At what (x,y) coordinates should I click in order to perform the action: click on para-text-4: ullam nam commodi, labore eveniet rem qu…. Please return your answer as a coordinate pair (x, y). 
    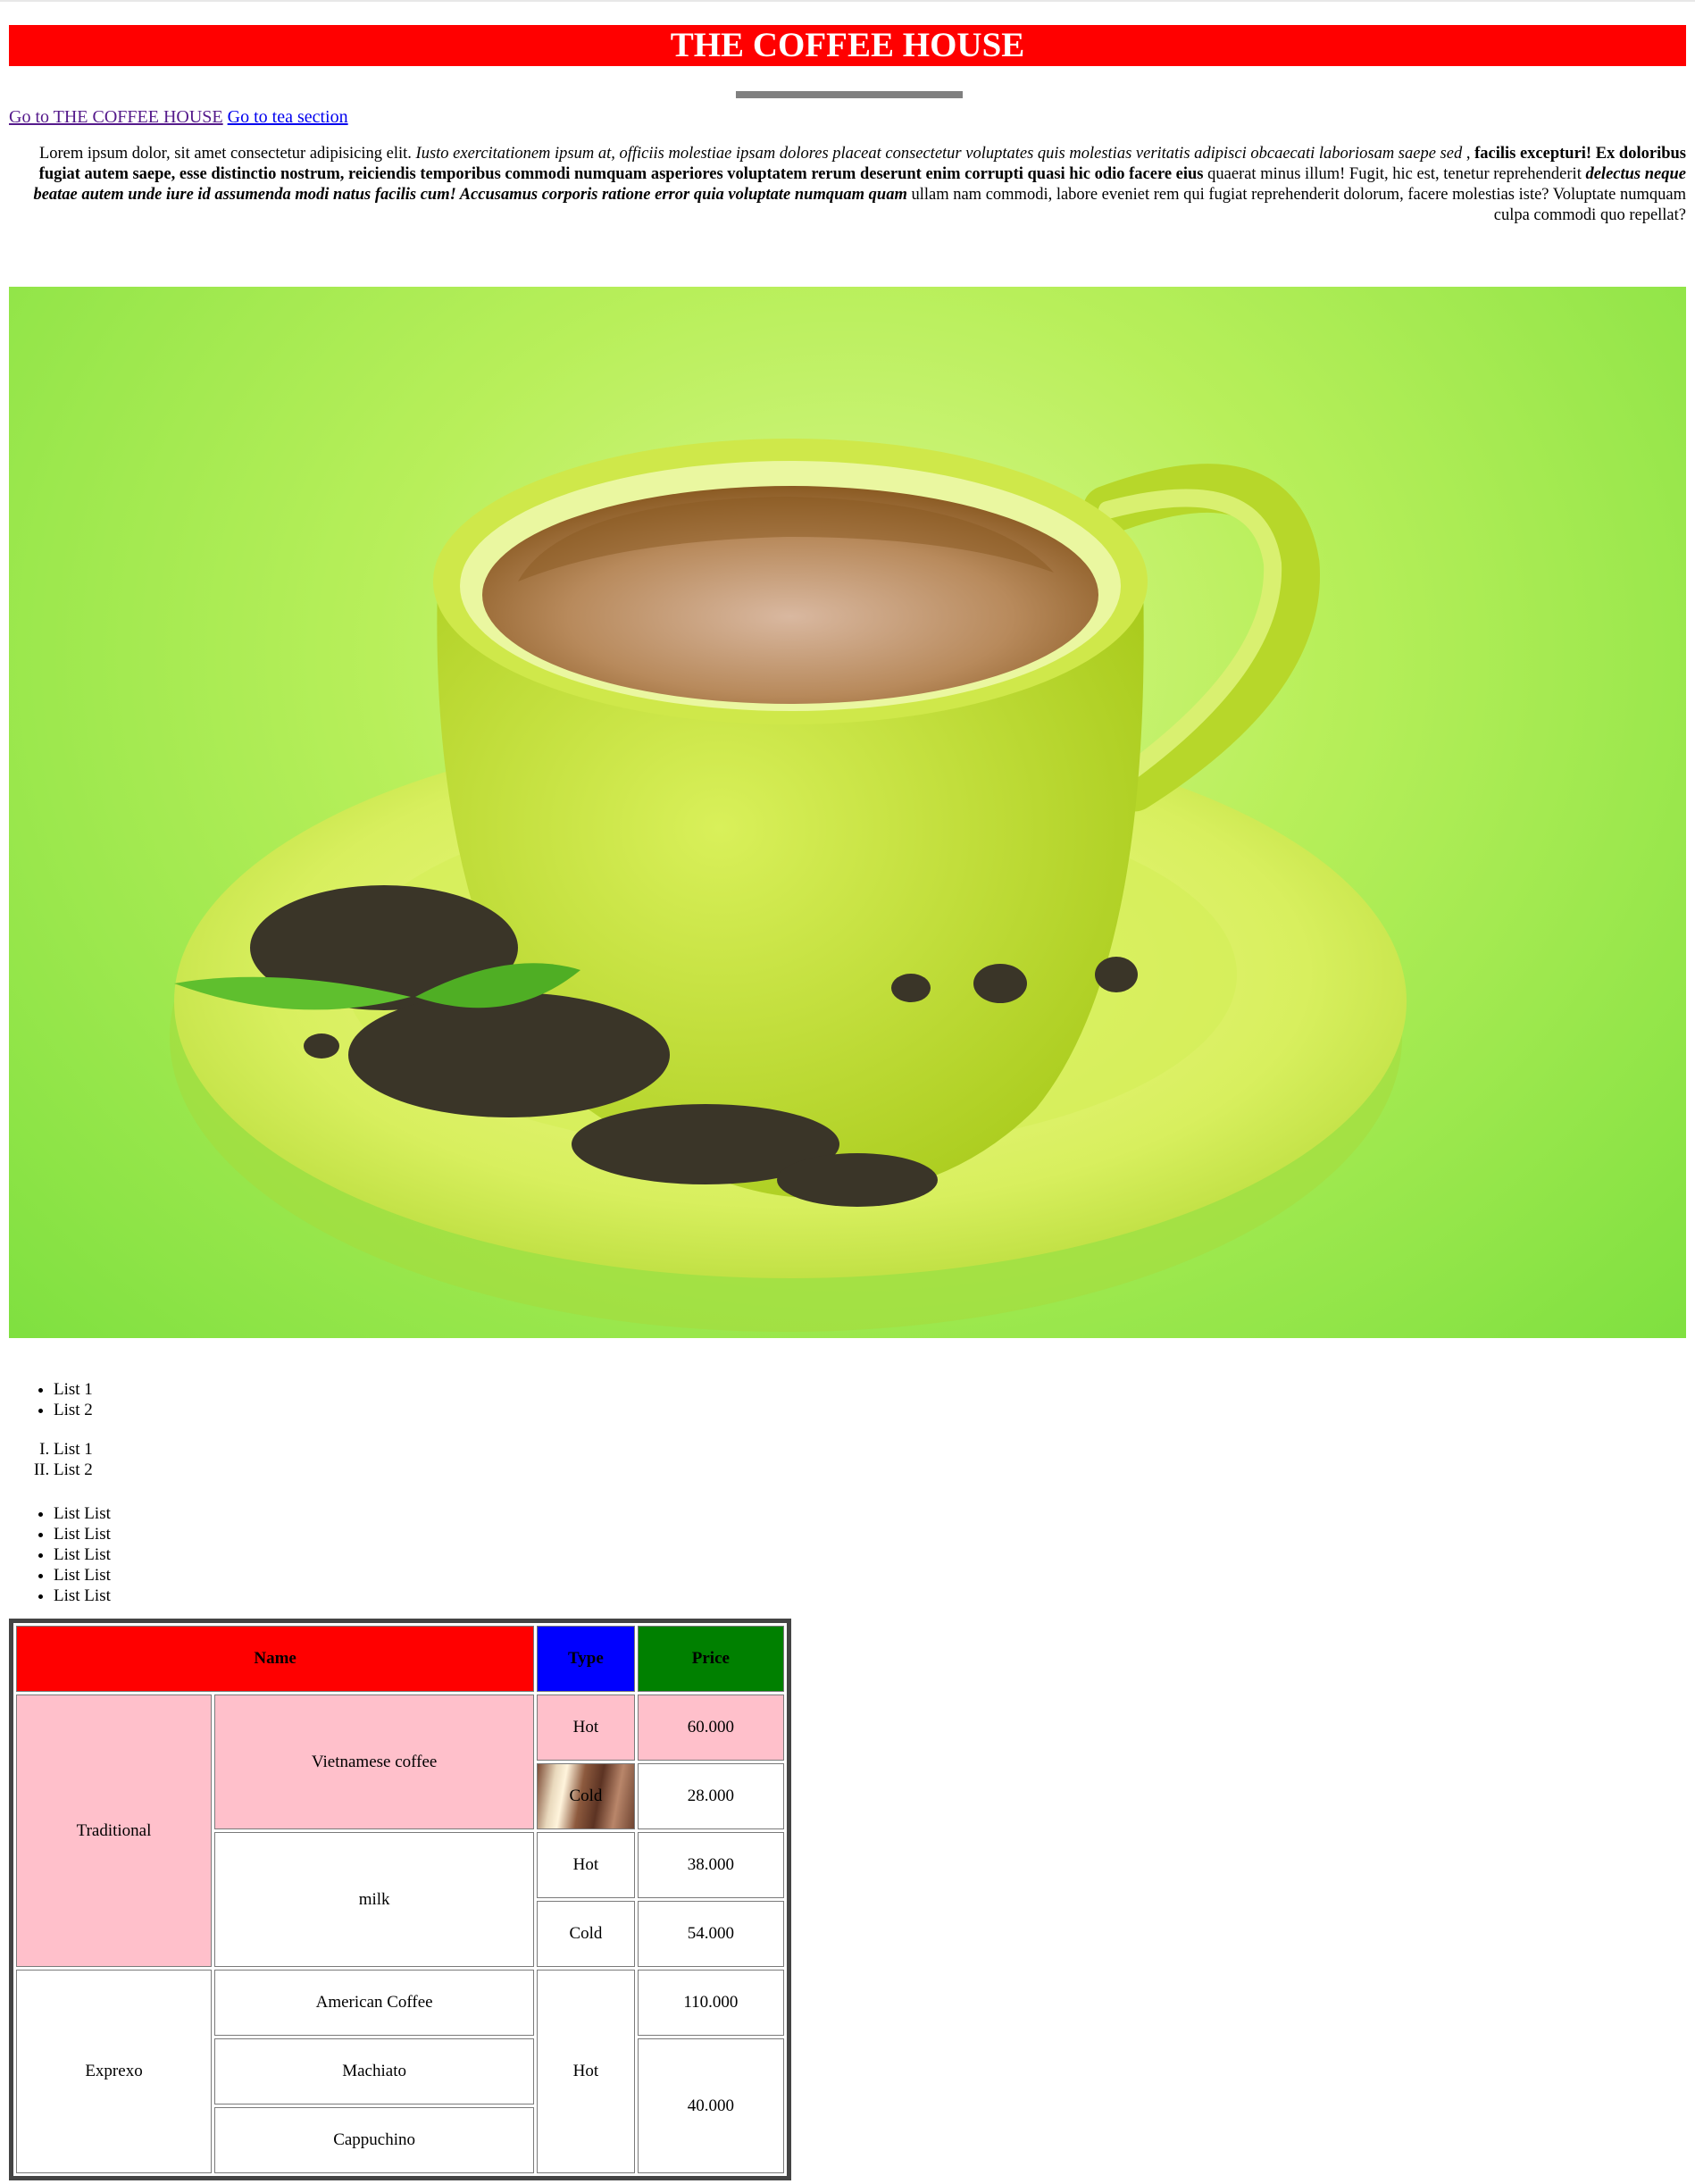
    Looking at the image, I should click on (1296, 205).